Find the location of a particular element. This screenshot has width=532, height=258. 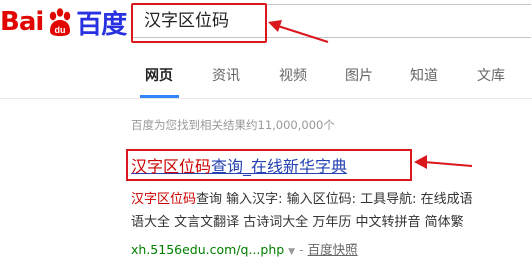

snippet-highlight: 汉字区位码 is located at coordinates (164, 199).